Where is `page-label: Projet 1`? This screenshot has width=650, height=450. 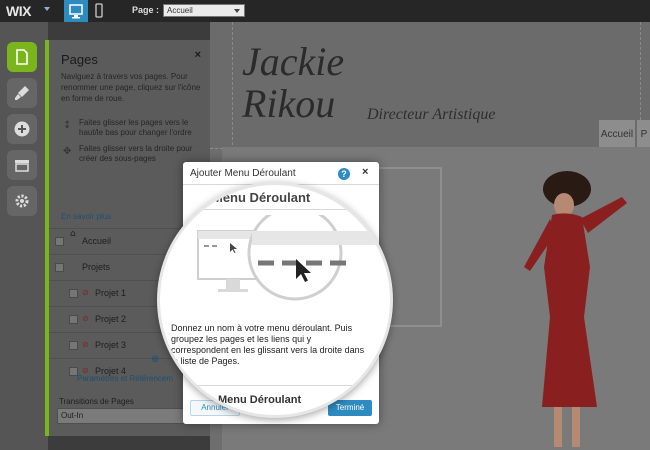
page-label: Projet 1 is located at coordinates (111, 293).